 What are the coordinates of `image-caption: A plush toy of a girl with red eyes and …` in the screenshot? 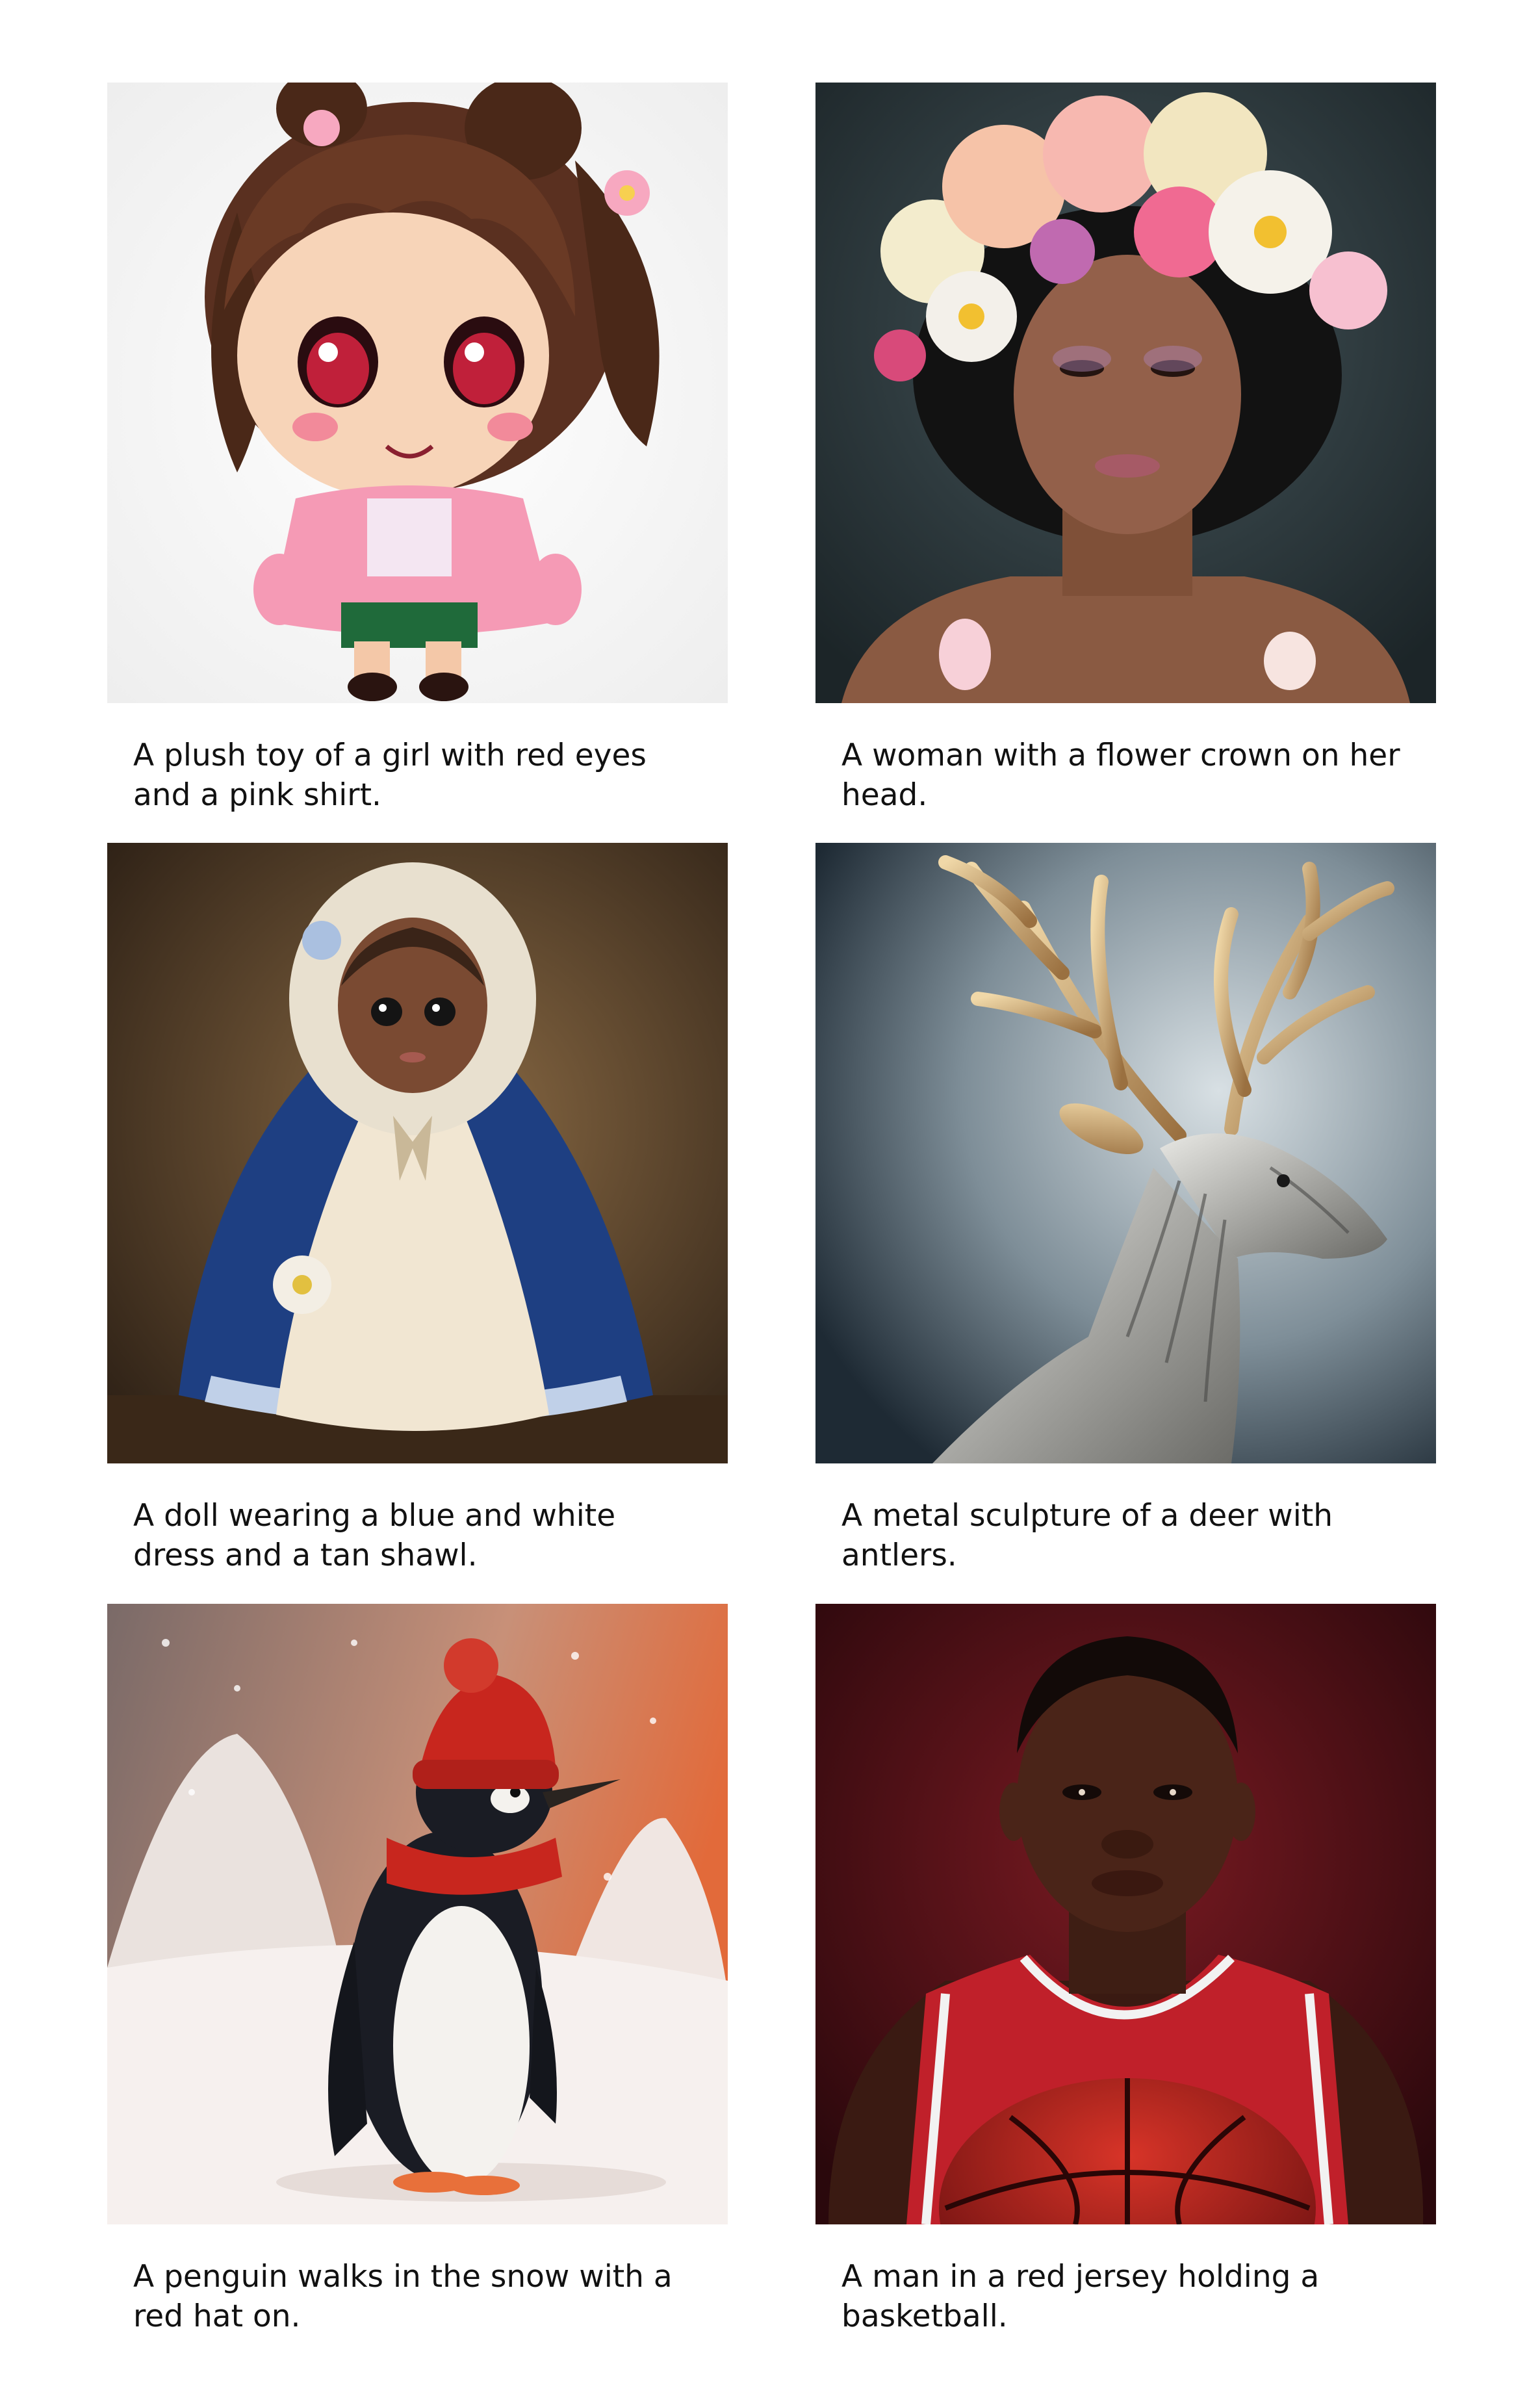 It's located at (390, 775).